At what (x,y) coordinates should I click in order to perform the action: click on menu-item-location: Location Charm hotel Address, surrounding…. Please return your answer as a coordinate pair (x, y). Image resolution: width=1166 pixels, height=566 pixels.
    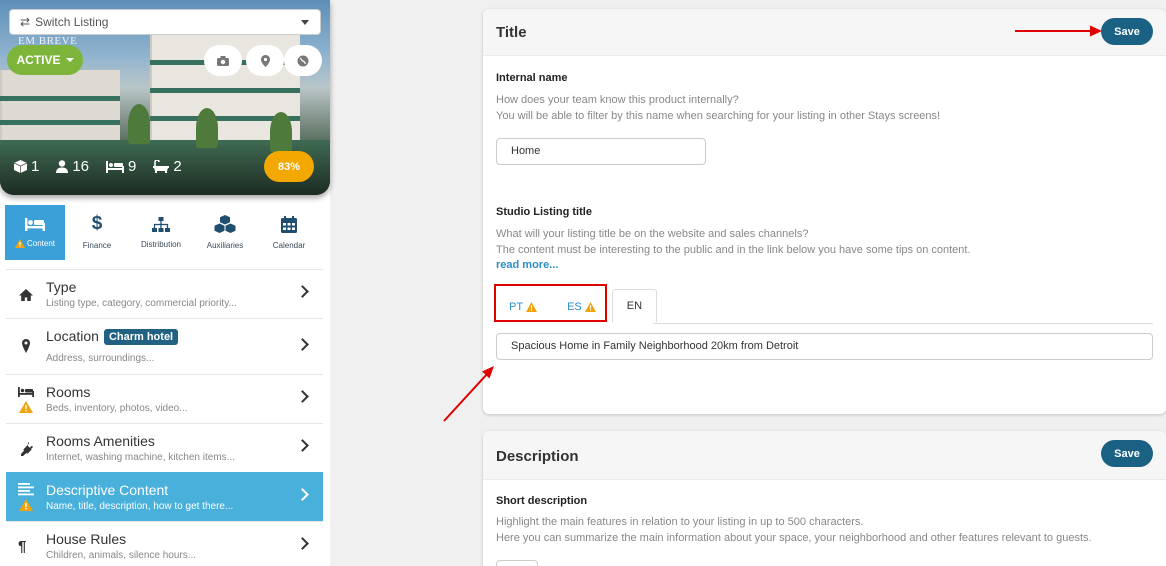
    Looking at the image, I should click on (164, 346).